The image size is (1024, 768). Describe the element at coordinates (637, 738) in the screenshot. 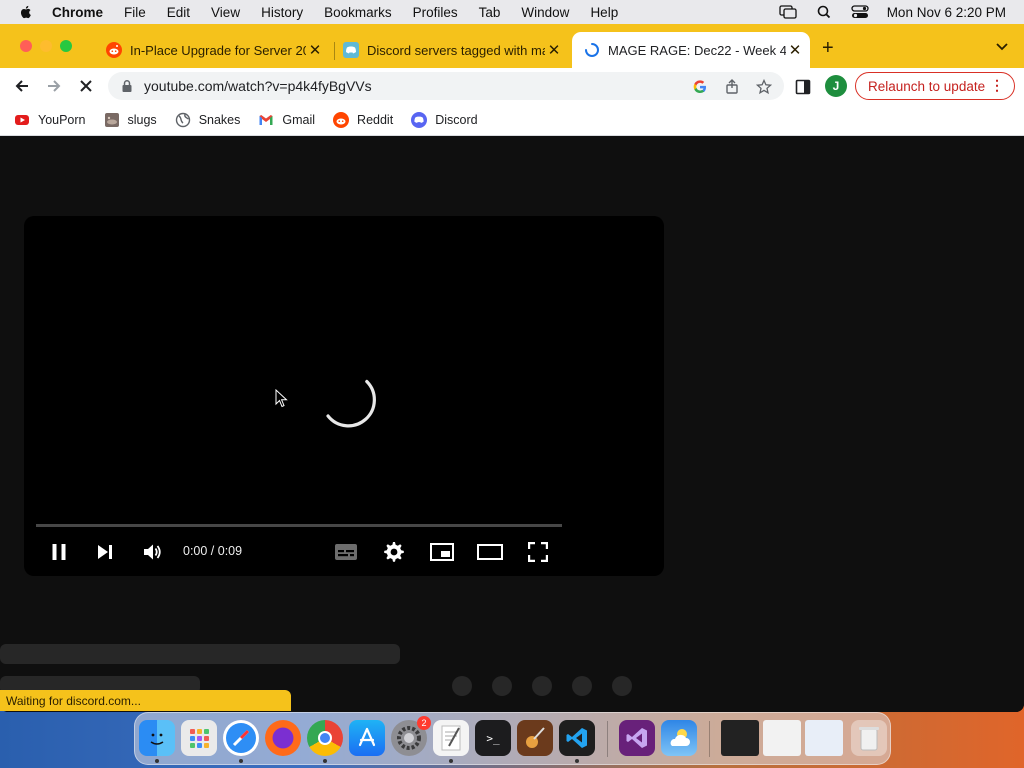

I see `visual-studio-icon` at that location.